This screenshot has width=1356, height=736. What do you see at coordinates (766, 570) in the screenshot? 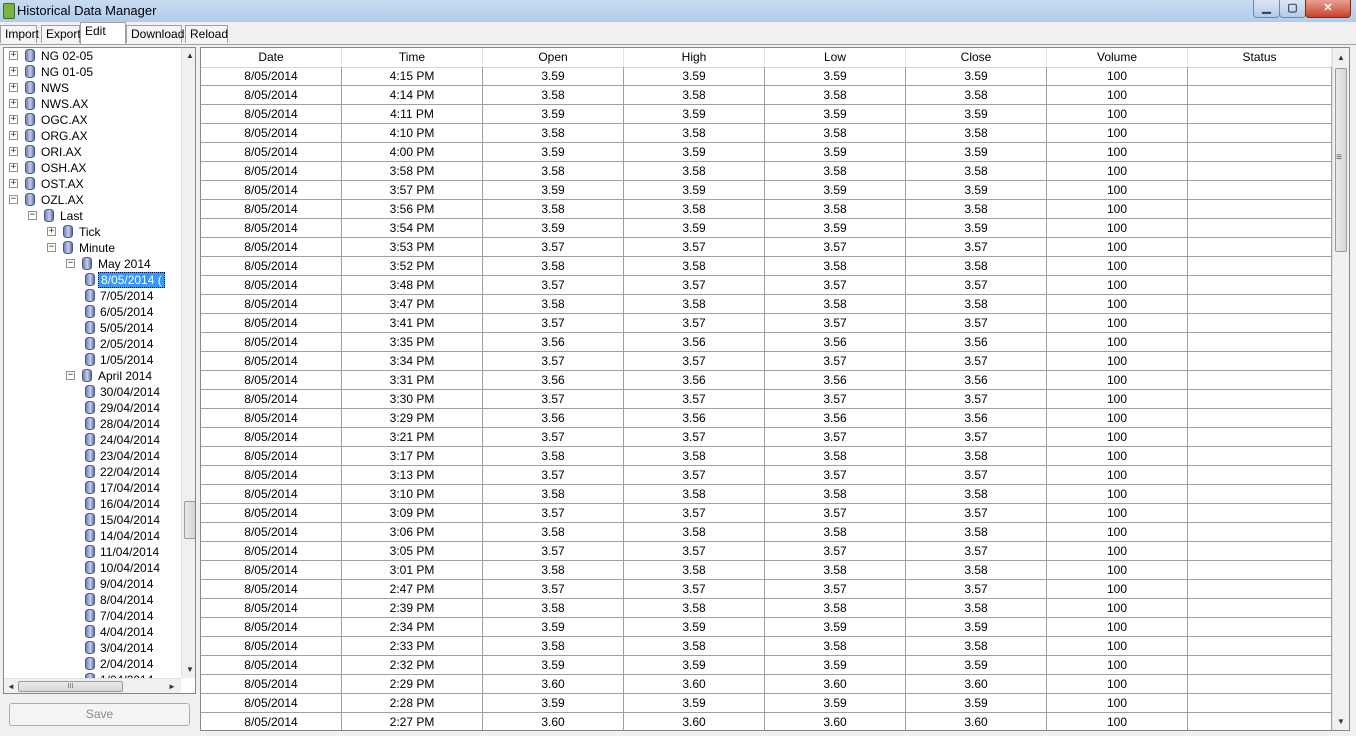
I see `table-row: 8/05/2014 3:01 PM 3.58 3.58 3.58 3.58 100` at bounding box center [766, 570].